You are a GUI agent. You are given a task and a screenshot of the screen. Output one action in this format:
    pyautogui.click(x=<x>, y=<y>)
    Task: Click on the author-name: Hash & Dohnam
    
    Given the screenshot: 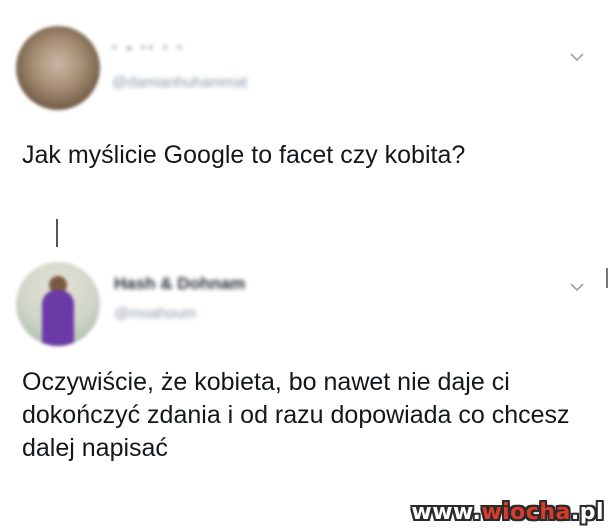 What is the action you would take?
    pyautogui.click(x=179, y=284)
    